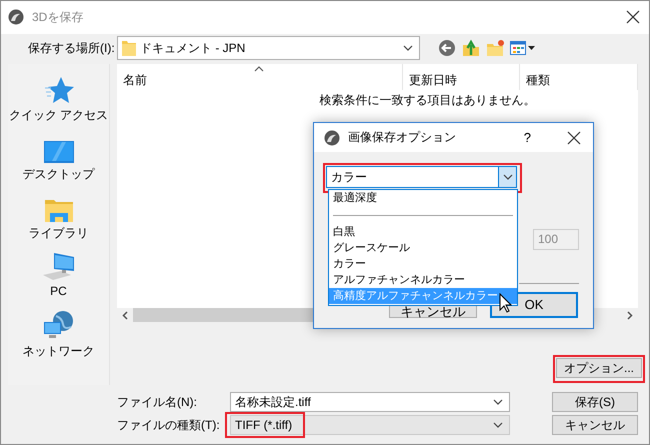 The image size is (650, 445). What do you see at coordinates (169, 425) in the screenshot?
I see `file-type-label: ファイルの種類(T):` at bounding box center [169, 425].